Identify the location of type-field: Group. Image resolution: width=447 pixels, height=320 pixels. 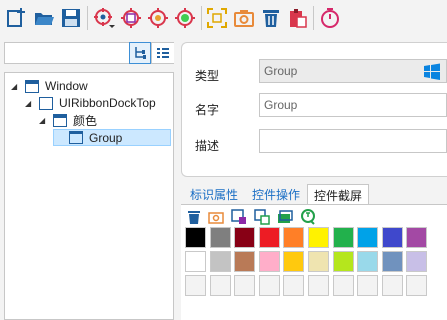
(353, 71).